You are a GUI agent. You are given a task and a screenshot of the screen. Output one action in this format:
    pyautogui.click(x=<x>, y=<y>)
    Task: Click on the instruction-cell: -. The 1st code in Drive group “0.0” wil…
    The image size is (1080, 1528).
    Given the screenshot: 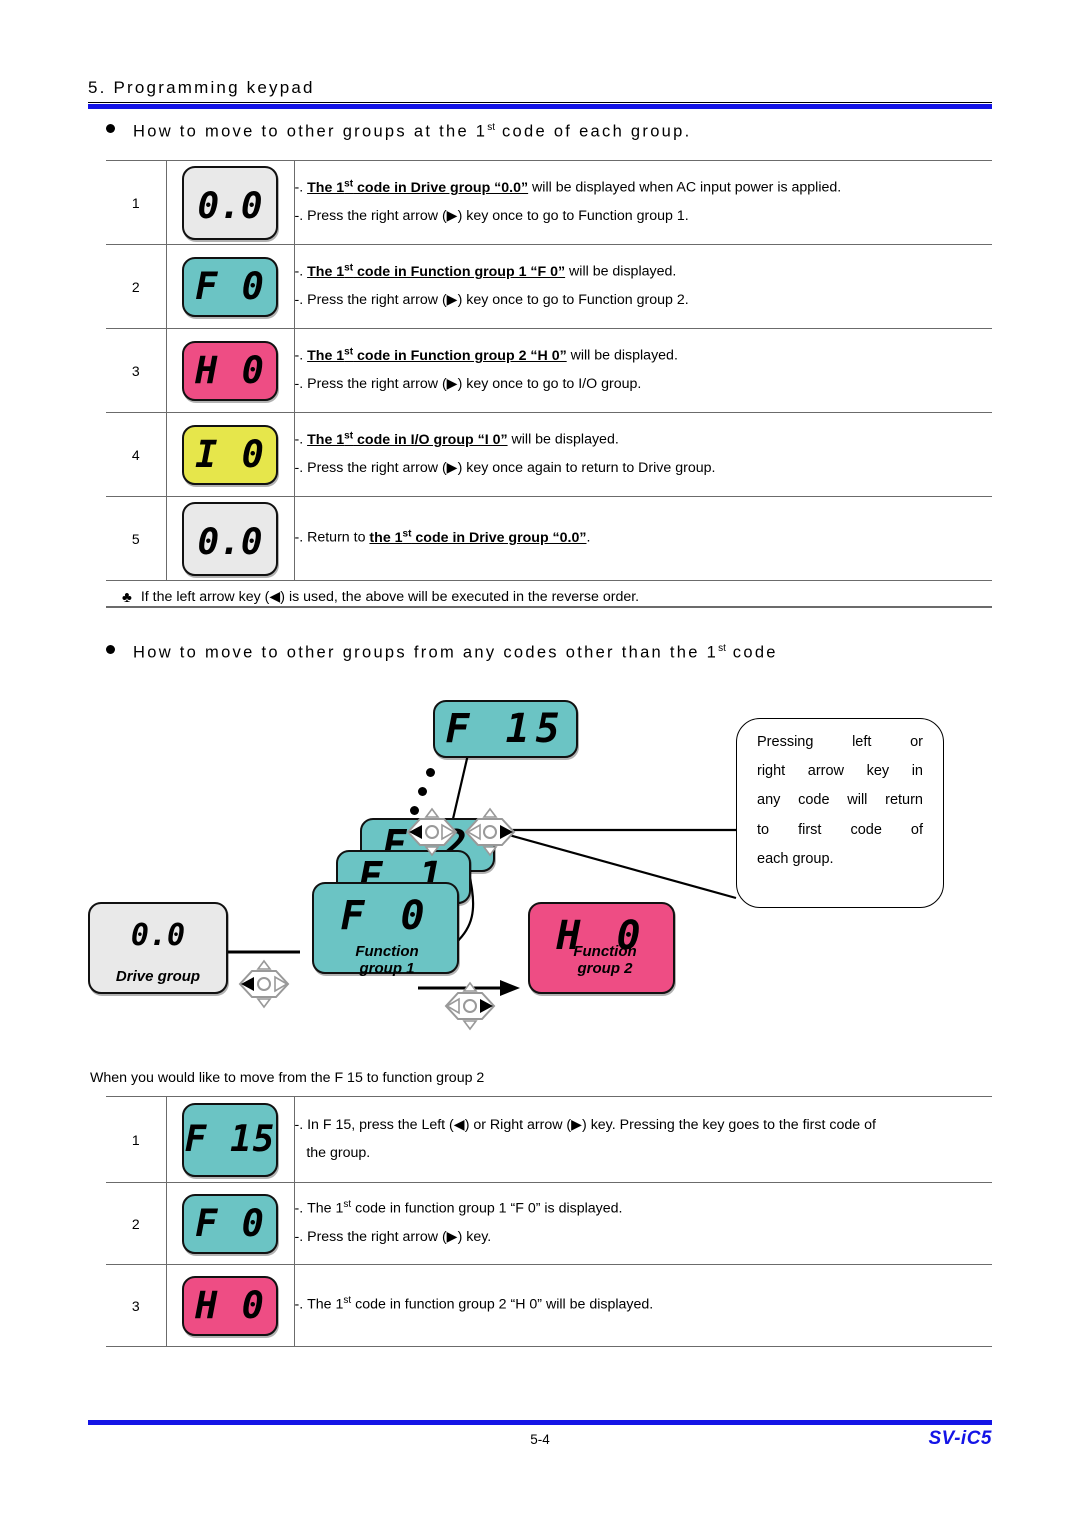 What is the action you would take?
    pyautogui.click(x=643, y=202)
    